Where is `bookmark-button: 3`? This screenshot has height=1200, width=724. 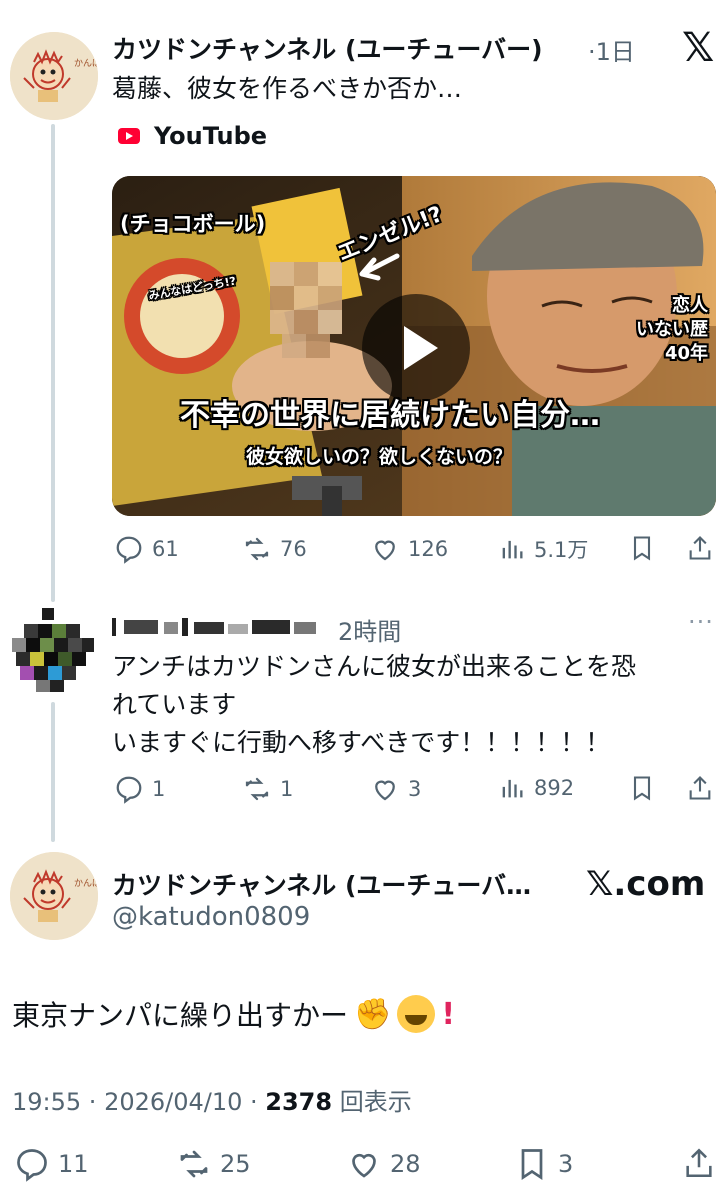
bookmark-button: 3 is located at coordinates (543, 1164).